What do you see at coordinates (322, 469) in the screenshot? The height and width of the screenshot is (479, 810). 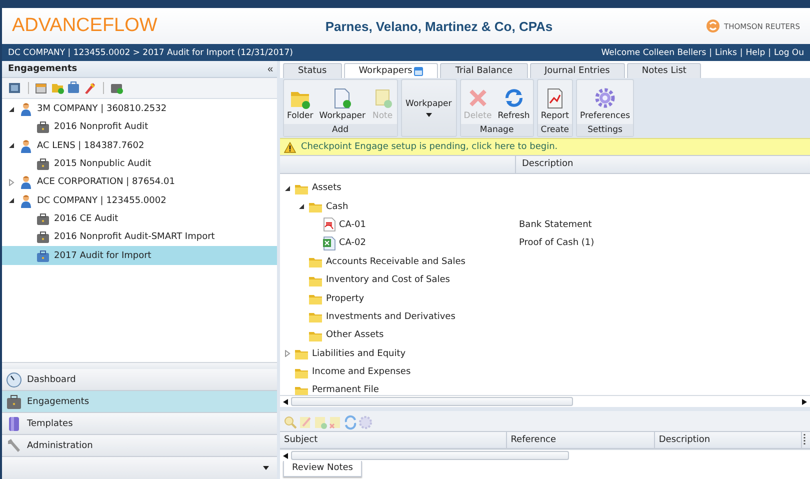 I see `tab: Review Notes` at bounding box center [322, 469].